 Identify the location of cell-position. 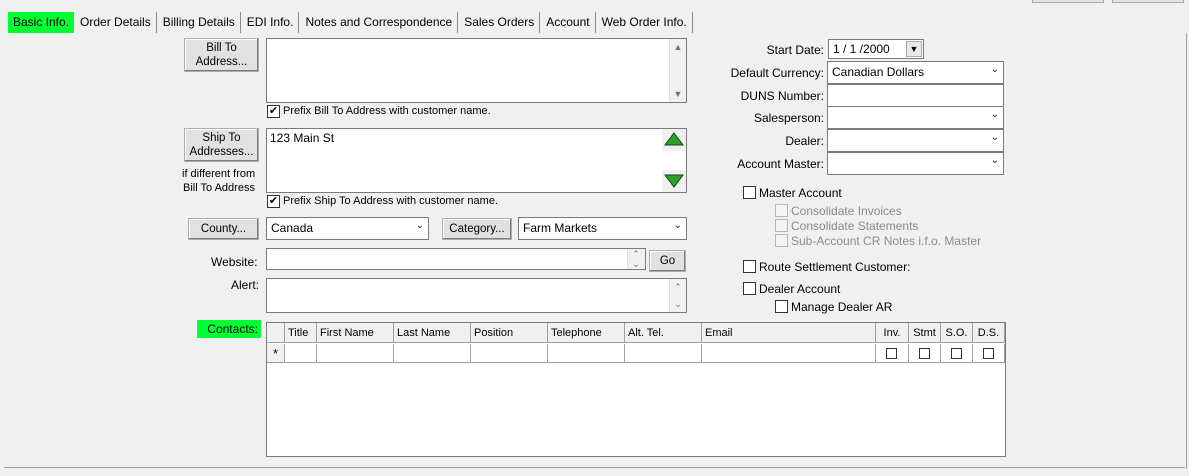
(509, 353).